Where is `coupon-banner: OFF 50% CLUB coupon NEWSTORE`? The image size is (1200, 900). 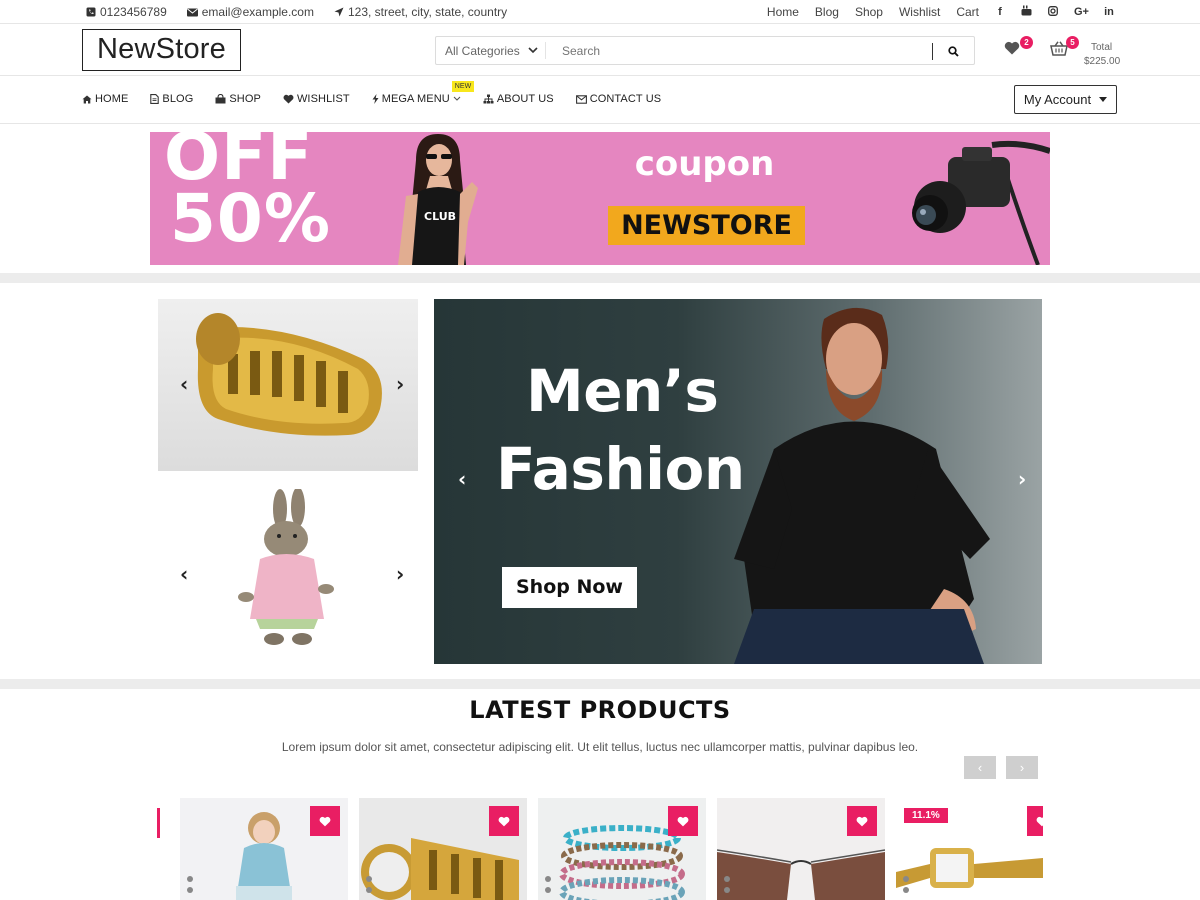
coupon-banner: OFF 50% CLUB coupon NEWSTORE is located at coordinates (600, 198).